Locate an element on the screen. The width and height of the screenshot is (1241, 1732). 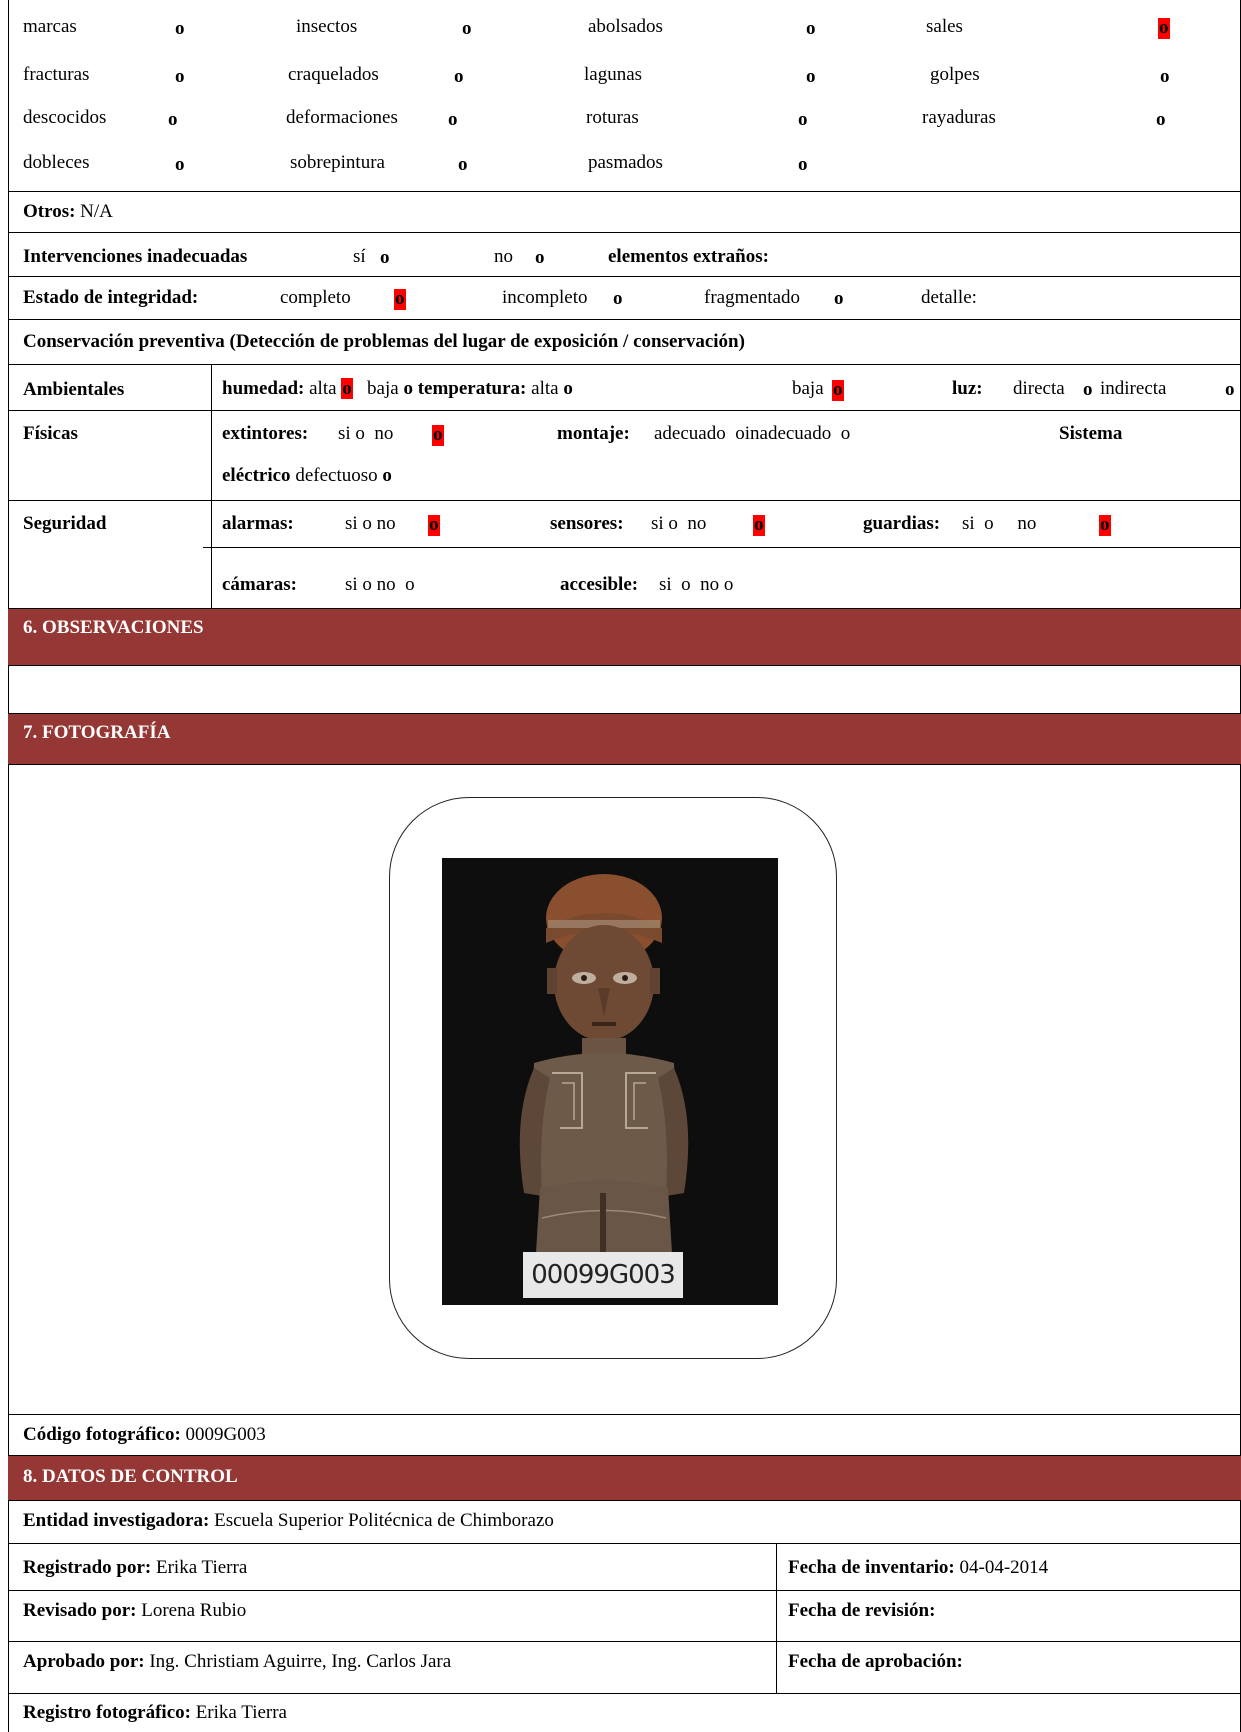
damage-label-fracturas: fracturas is located at coordinates (56, 74).